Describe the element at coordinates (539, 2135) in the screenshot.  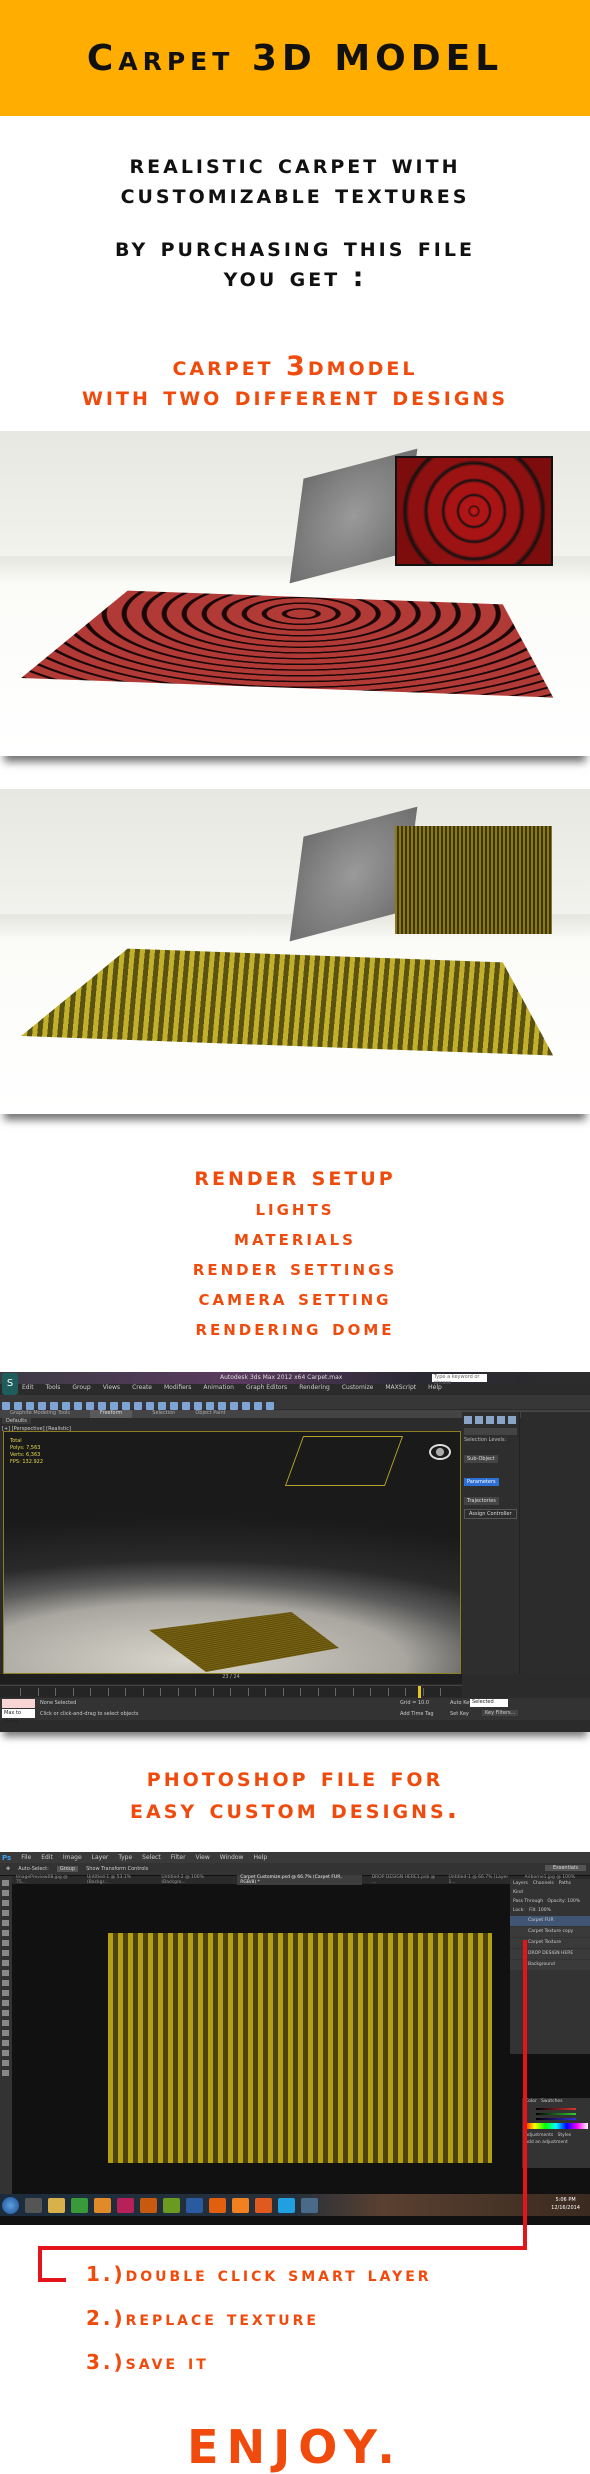
I see `adjustments-tab: Adjustments` at that location.